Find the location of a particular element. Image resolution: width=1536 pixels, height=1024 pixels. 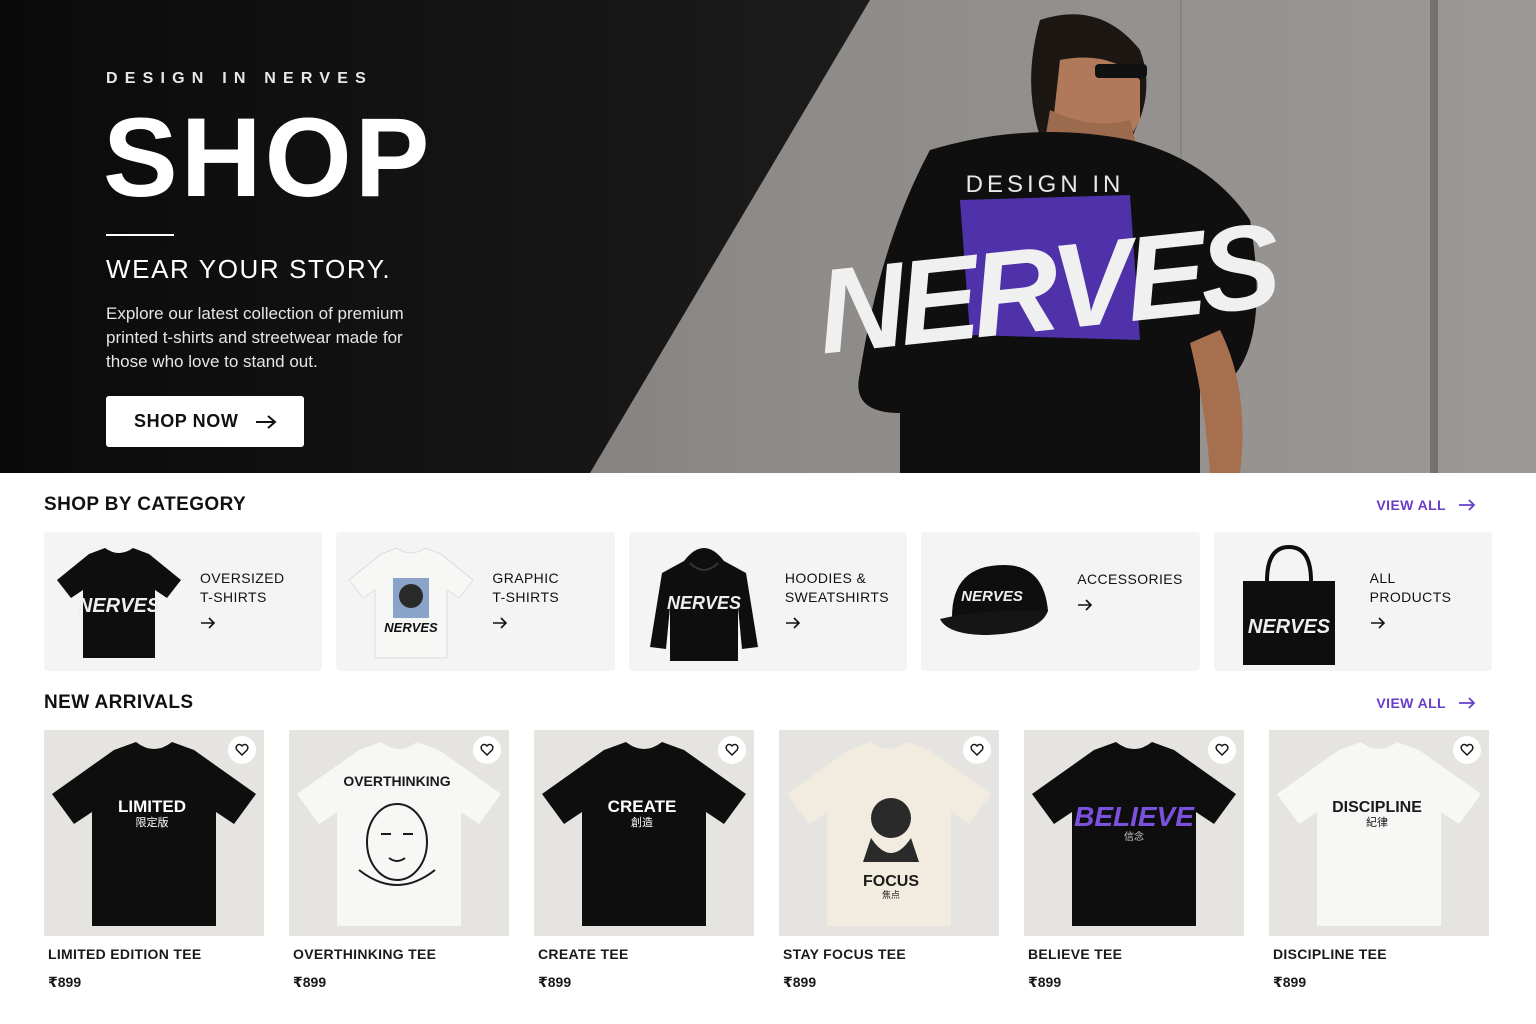

category-label: OVERSIZED T-SHIRTS is located at coordinates (242, 587).